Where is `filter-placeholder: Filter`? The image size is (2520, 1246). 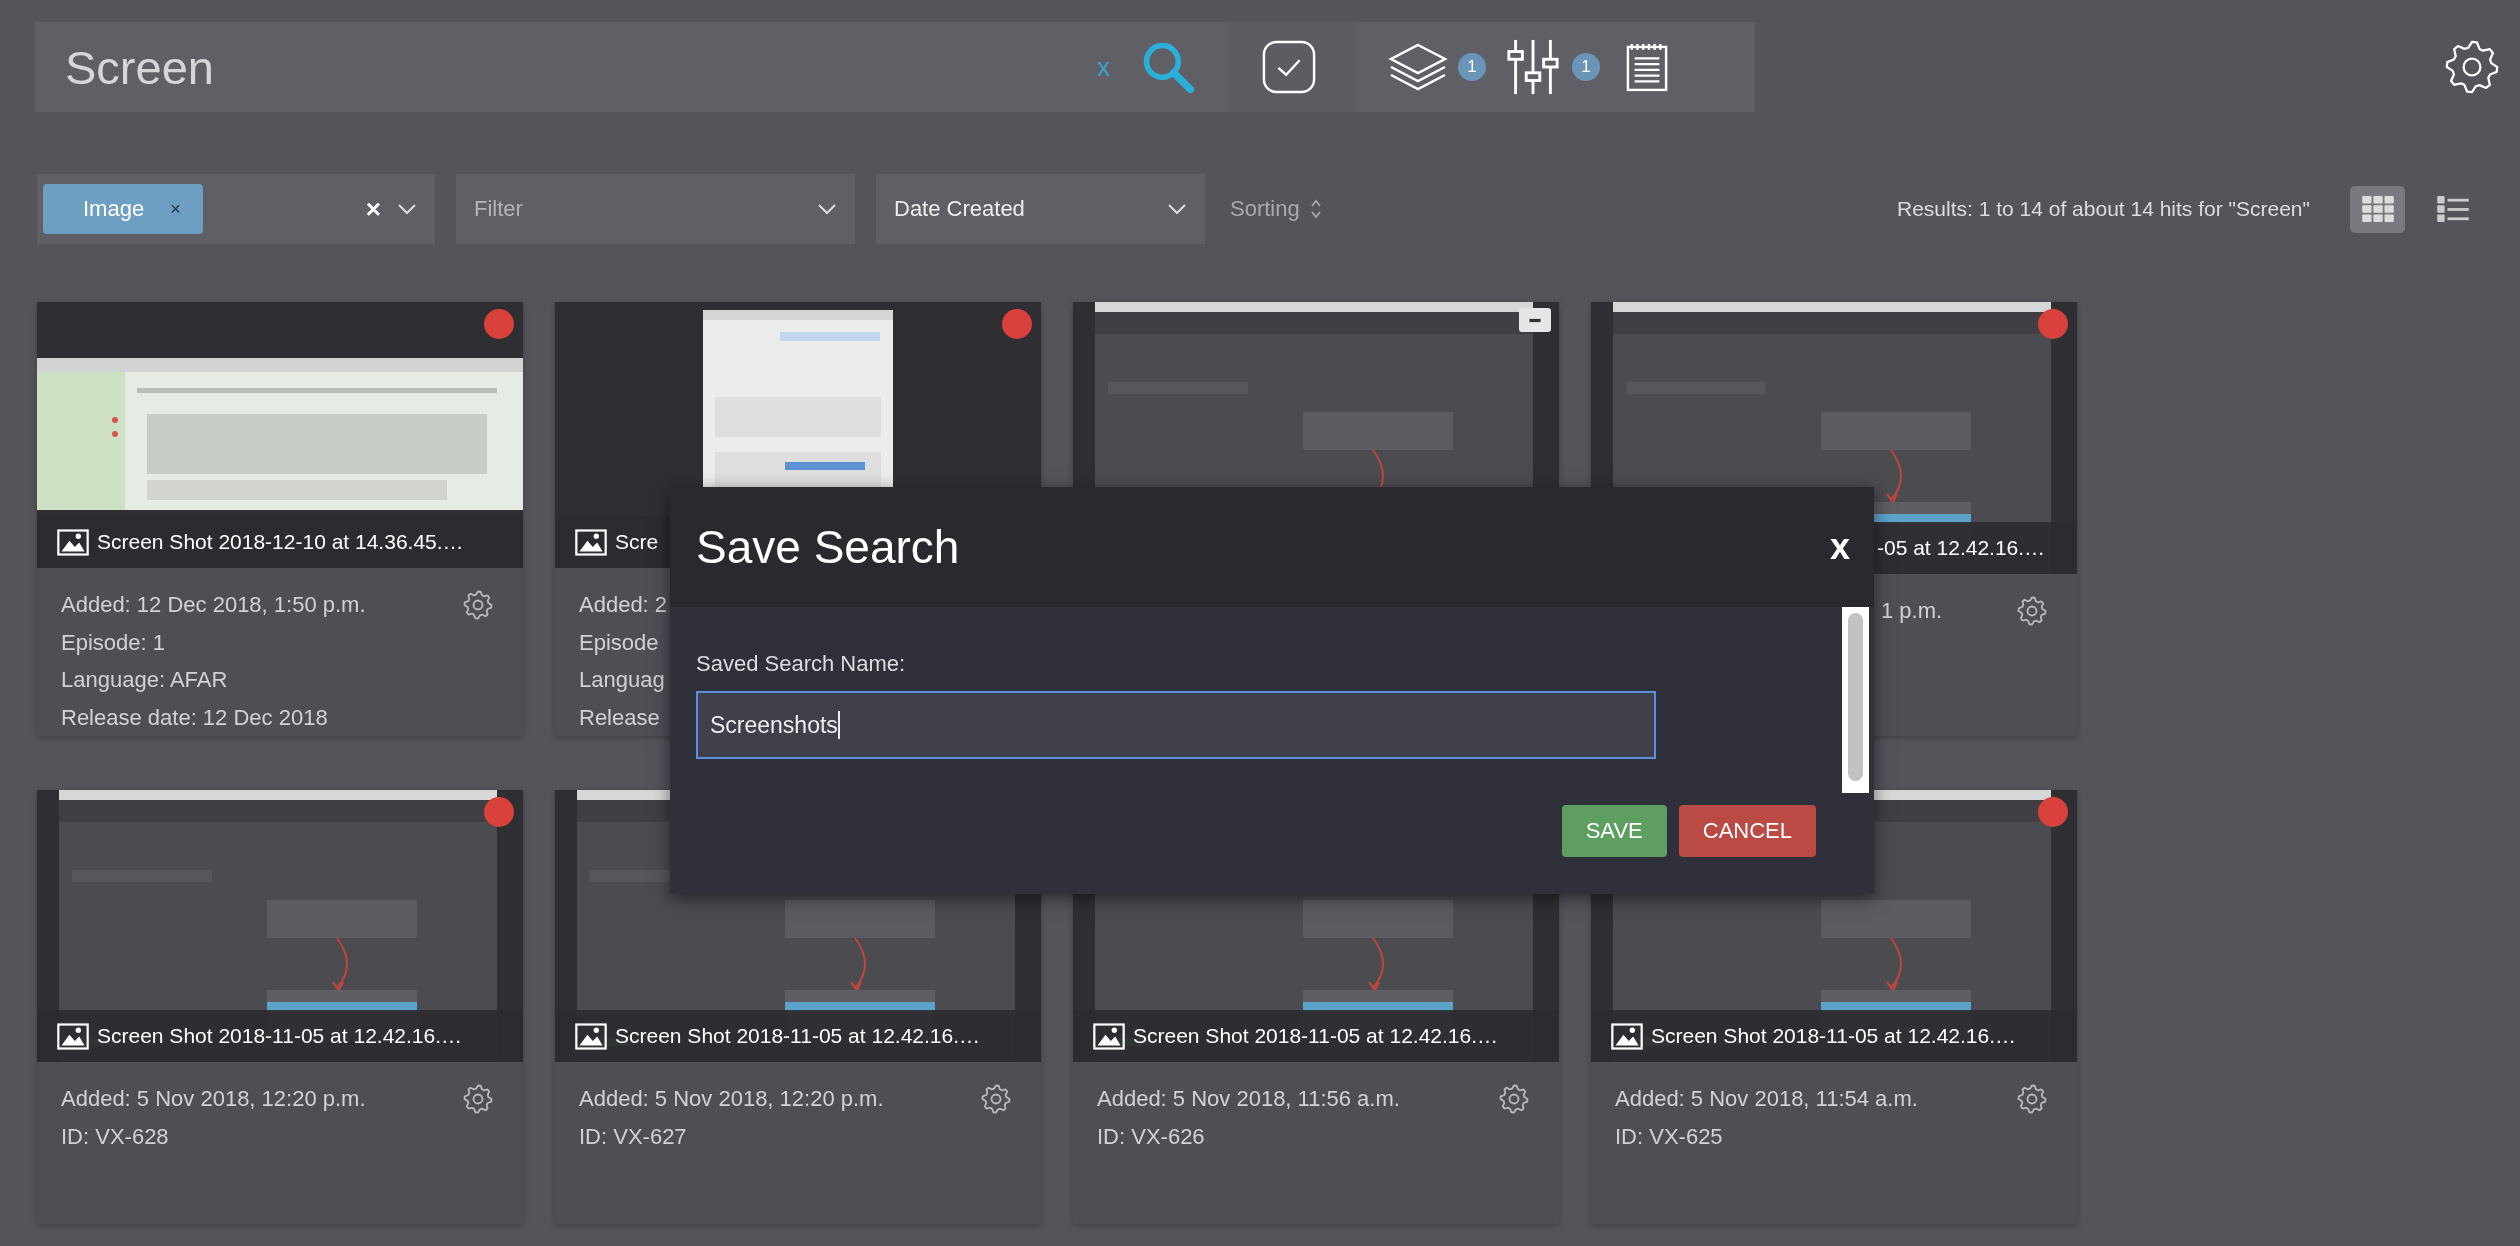 filter-placeholder: Filter is located at coordinates (498, 209).